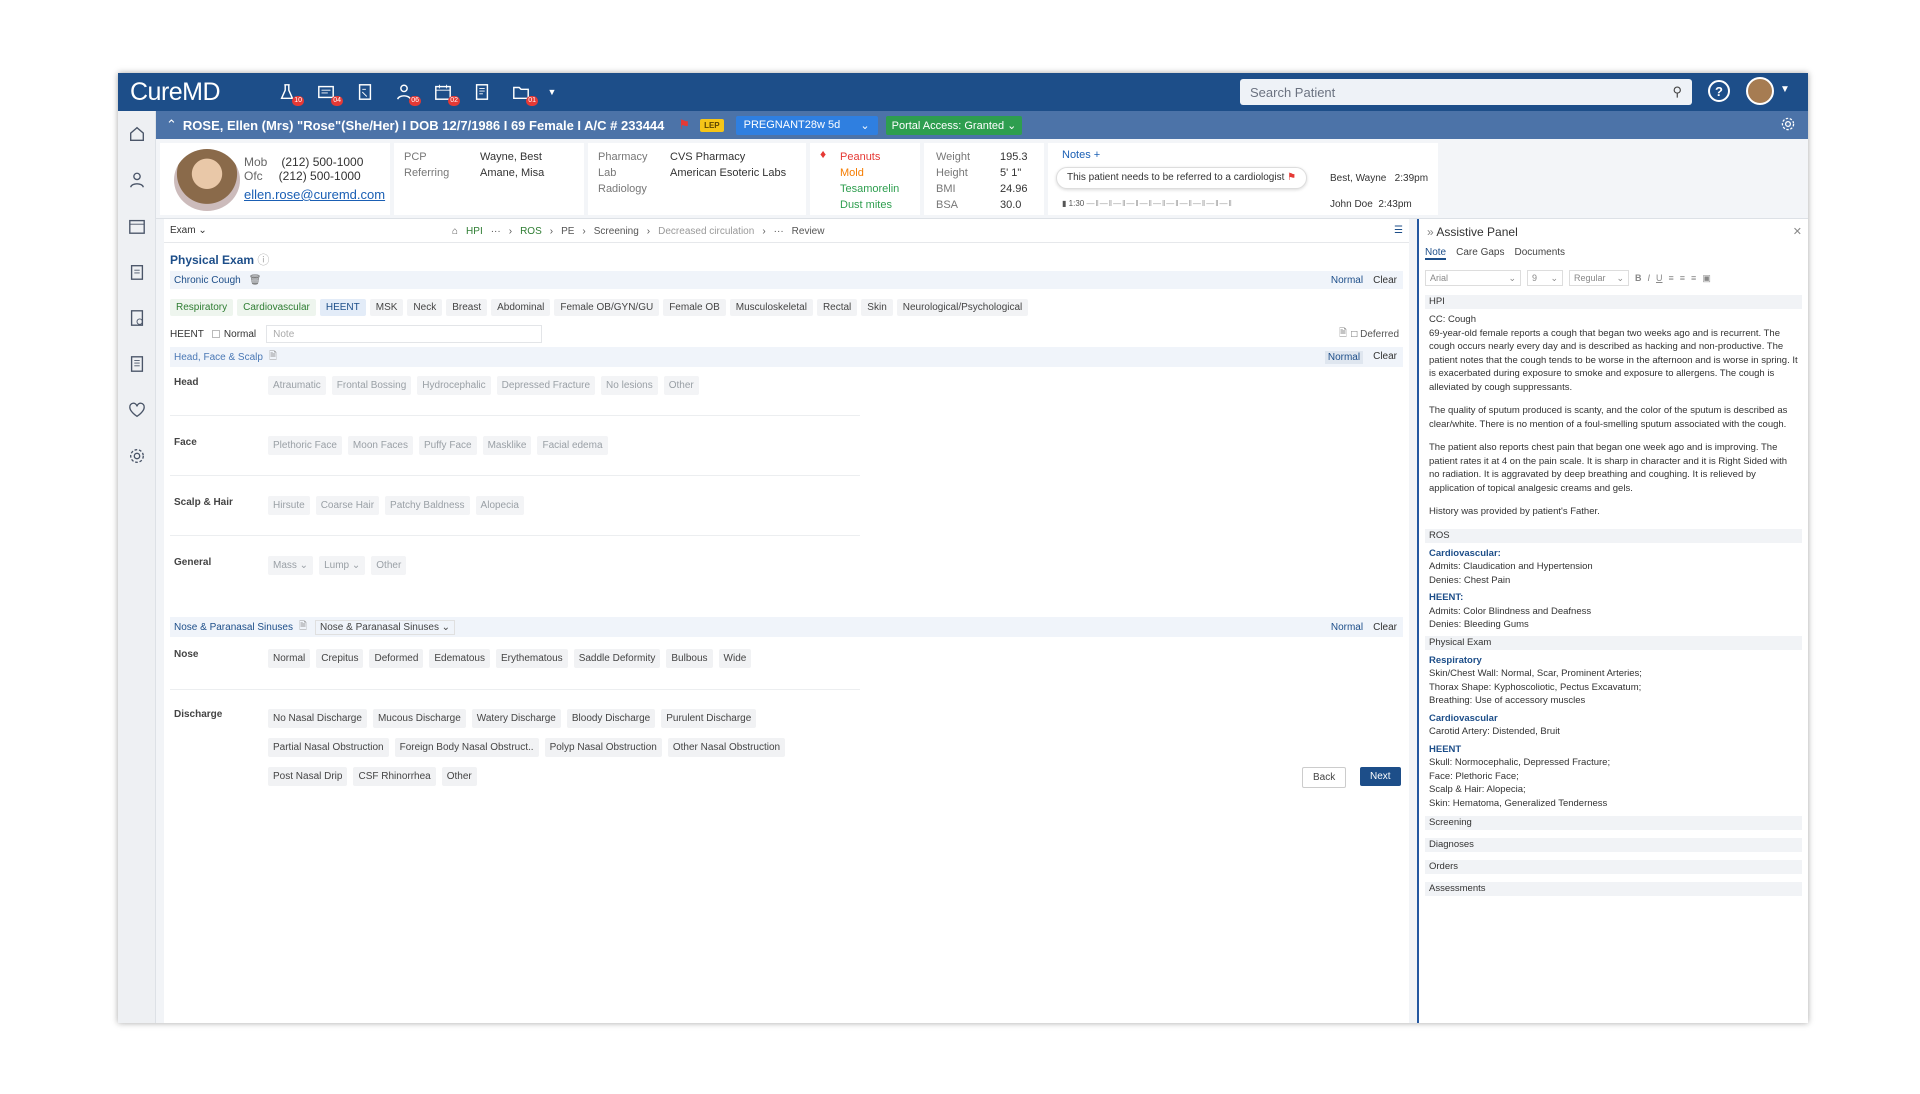 The width and height of the screenshot is (1920, 1094). Describe the element at coordinates (136, 318) in the screenshot. I see `billing-icon` at that location.